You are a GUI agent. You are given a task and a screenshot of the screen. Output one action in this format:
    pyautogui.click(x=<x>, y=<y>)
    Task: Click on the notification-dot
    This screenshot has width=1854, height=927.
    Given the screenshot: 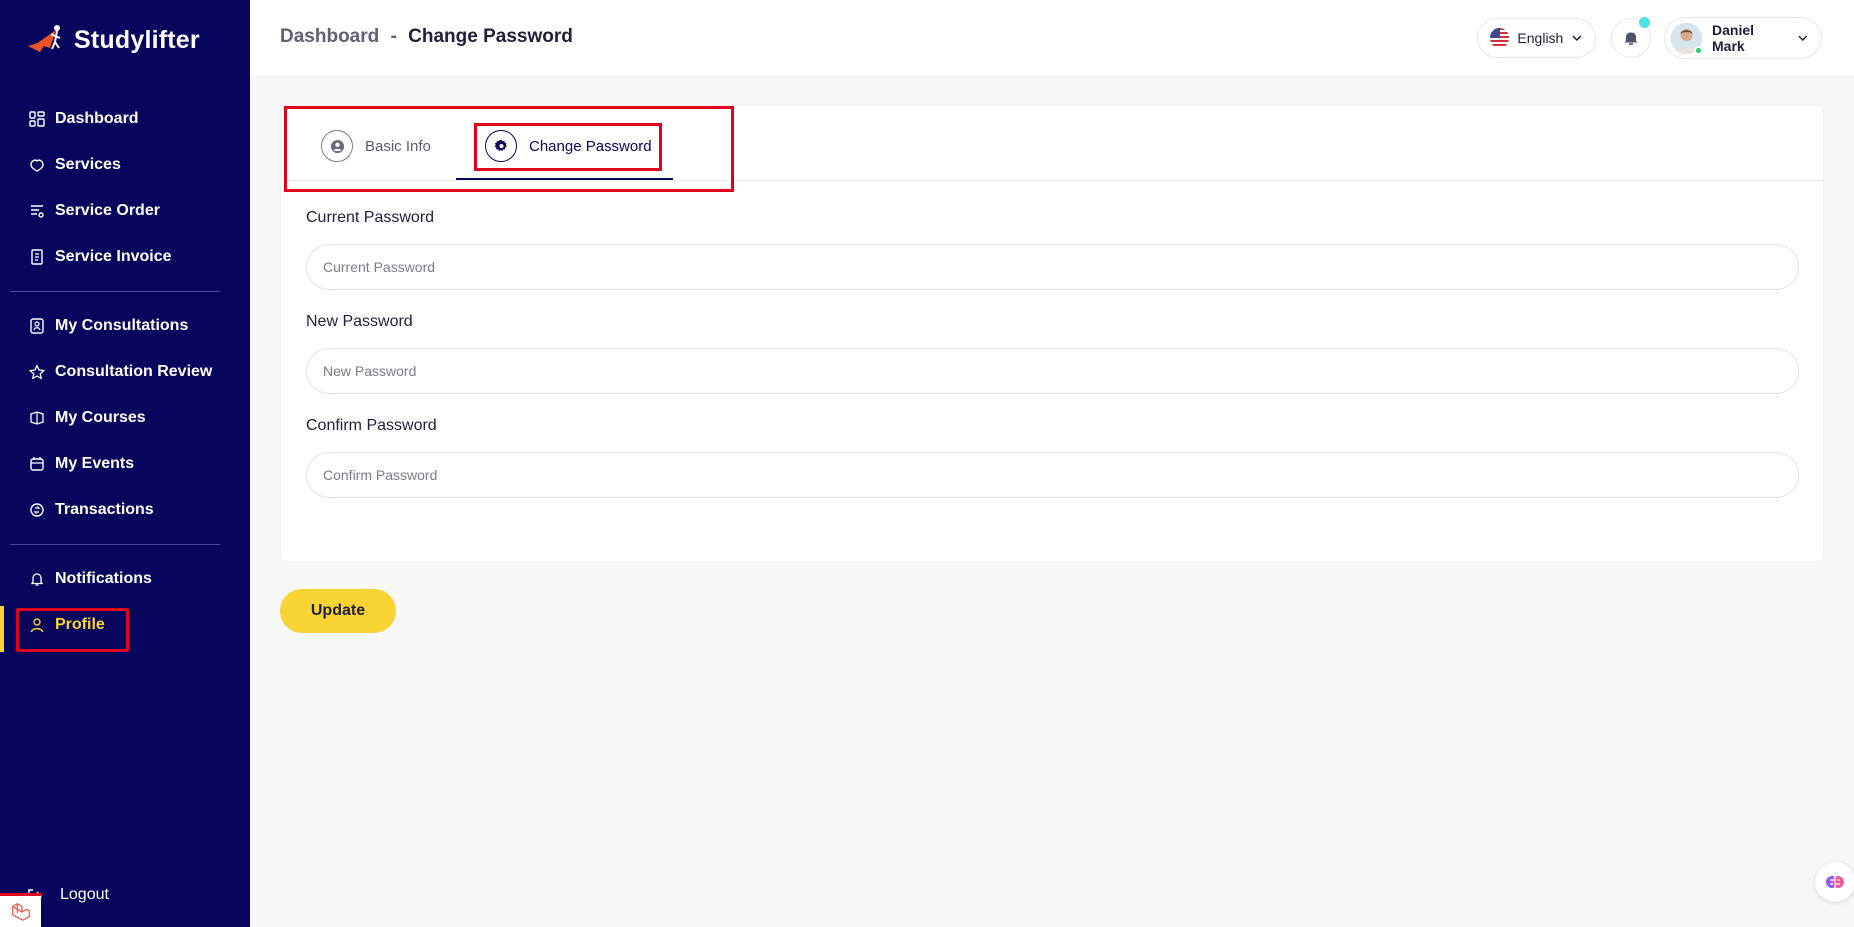 What is the action you would take?
    pyautogui.click(x=1644, y=22)
    